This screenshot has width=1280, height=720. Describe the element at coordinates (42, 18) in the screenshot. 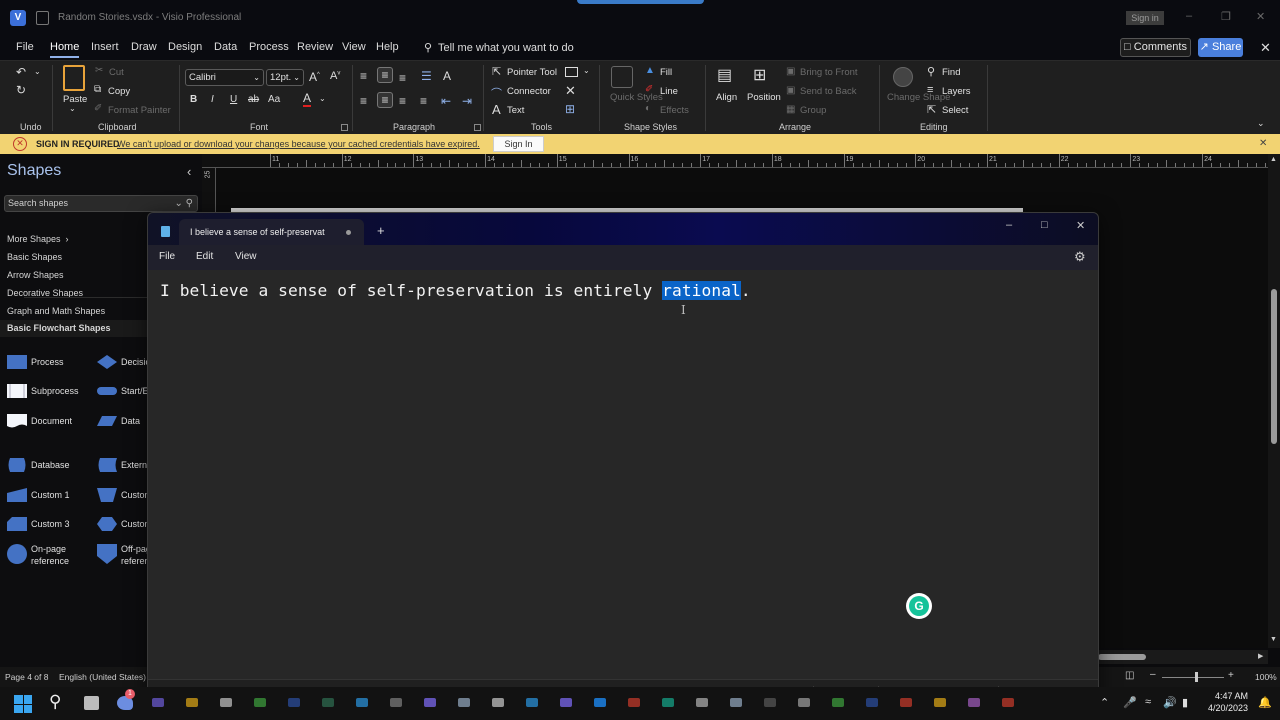

I see `save-icon` at that location.